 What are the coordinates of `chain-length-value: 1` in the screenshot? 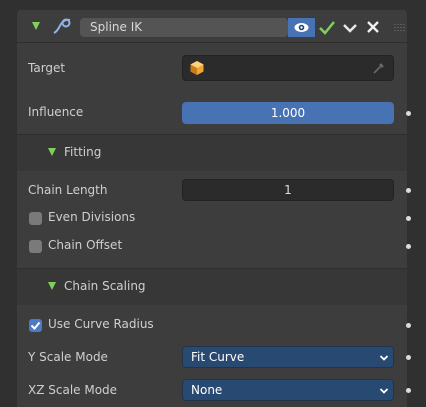 It's located at (288, 190).